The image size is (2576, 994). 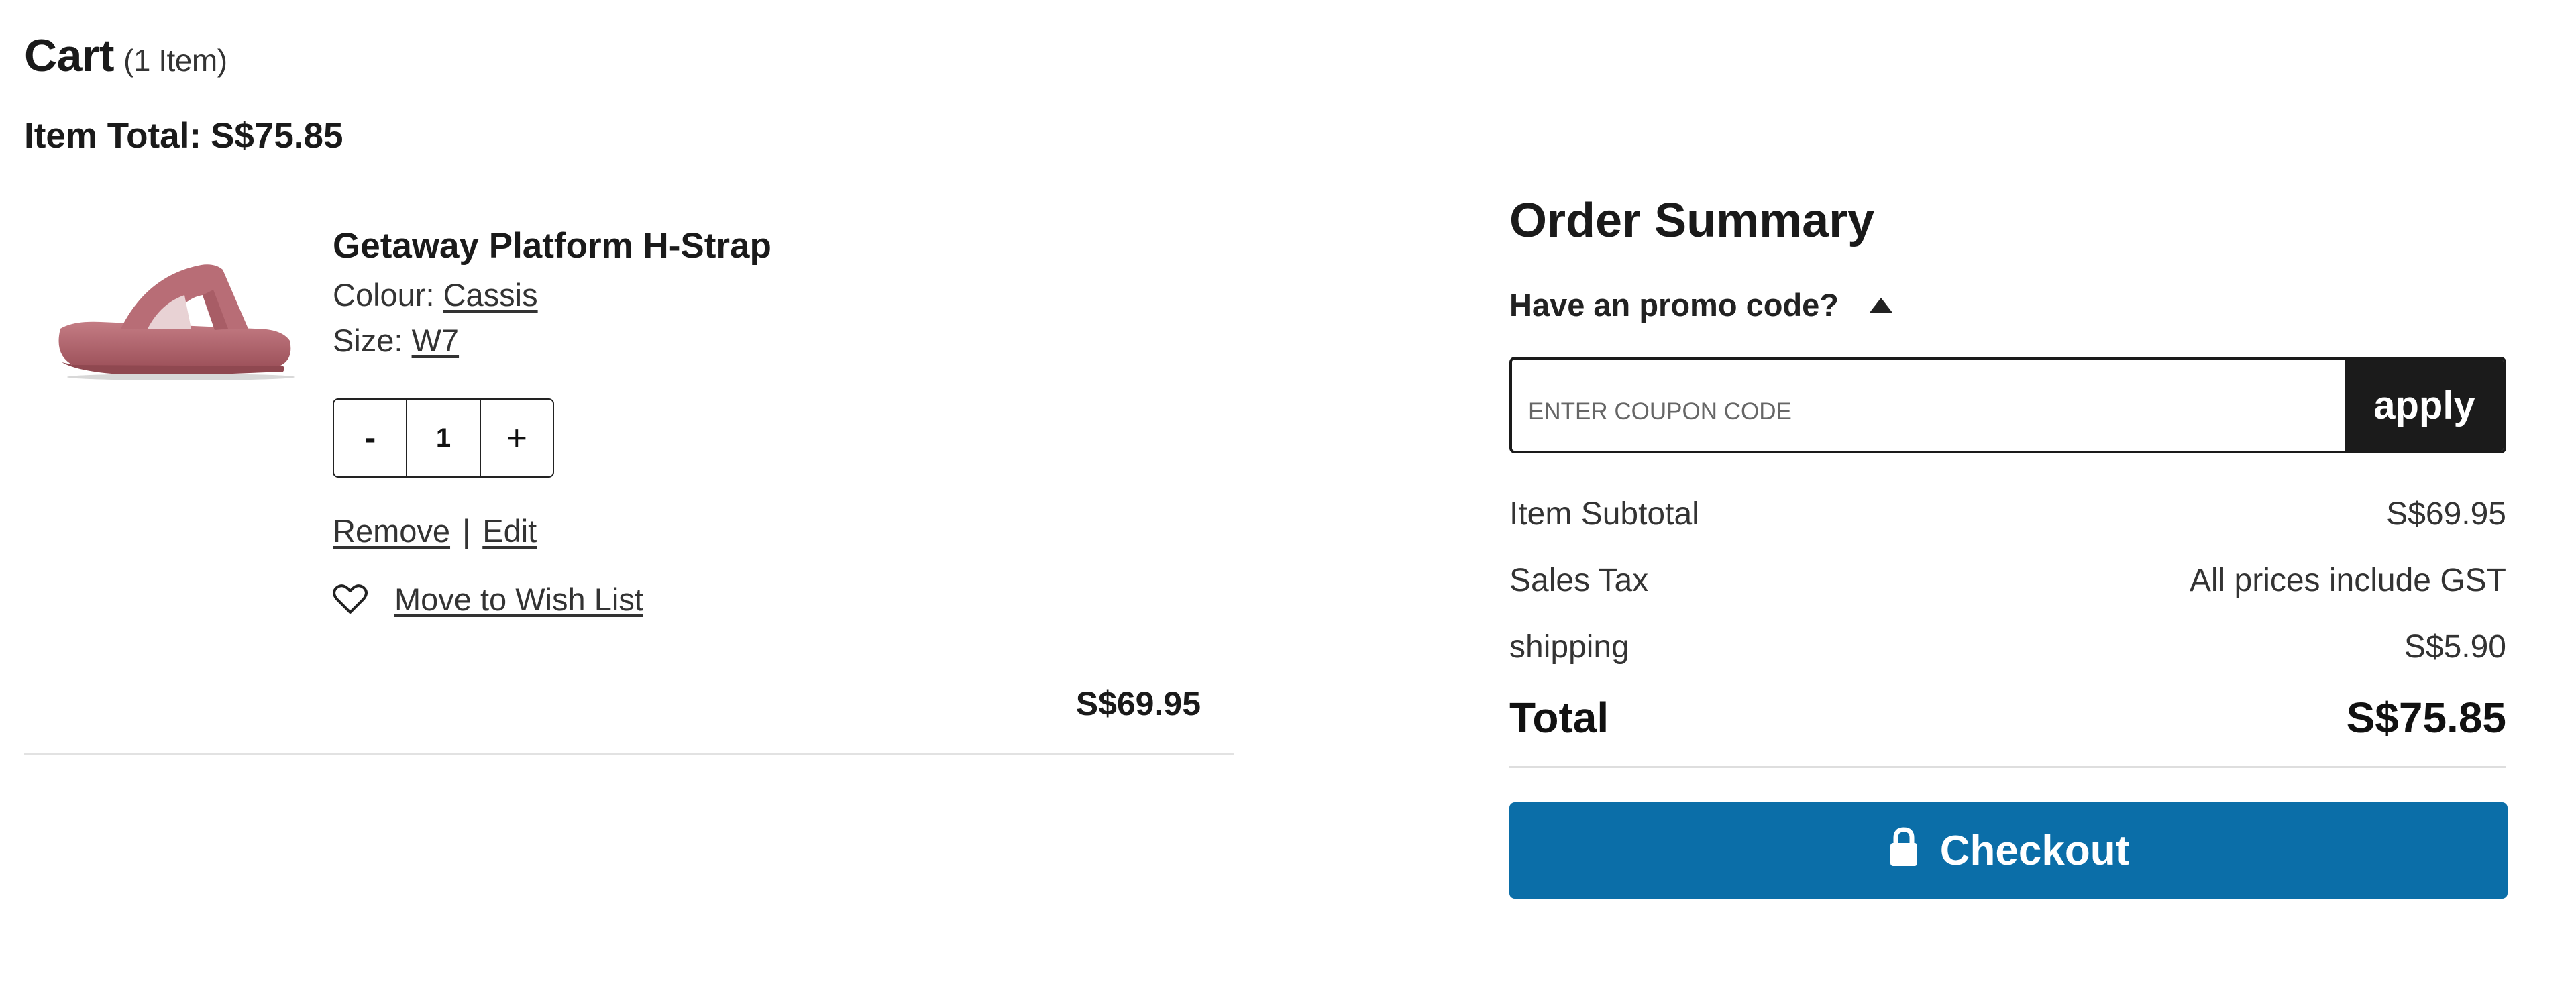 I want to click on move-to-wishlist: Move to Wish List, so click(x=488, y=599).